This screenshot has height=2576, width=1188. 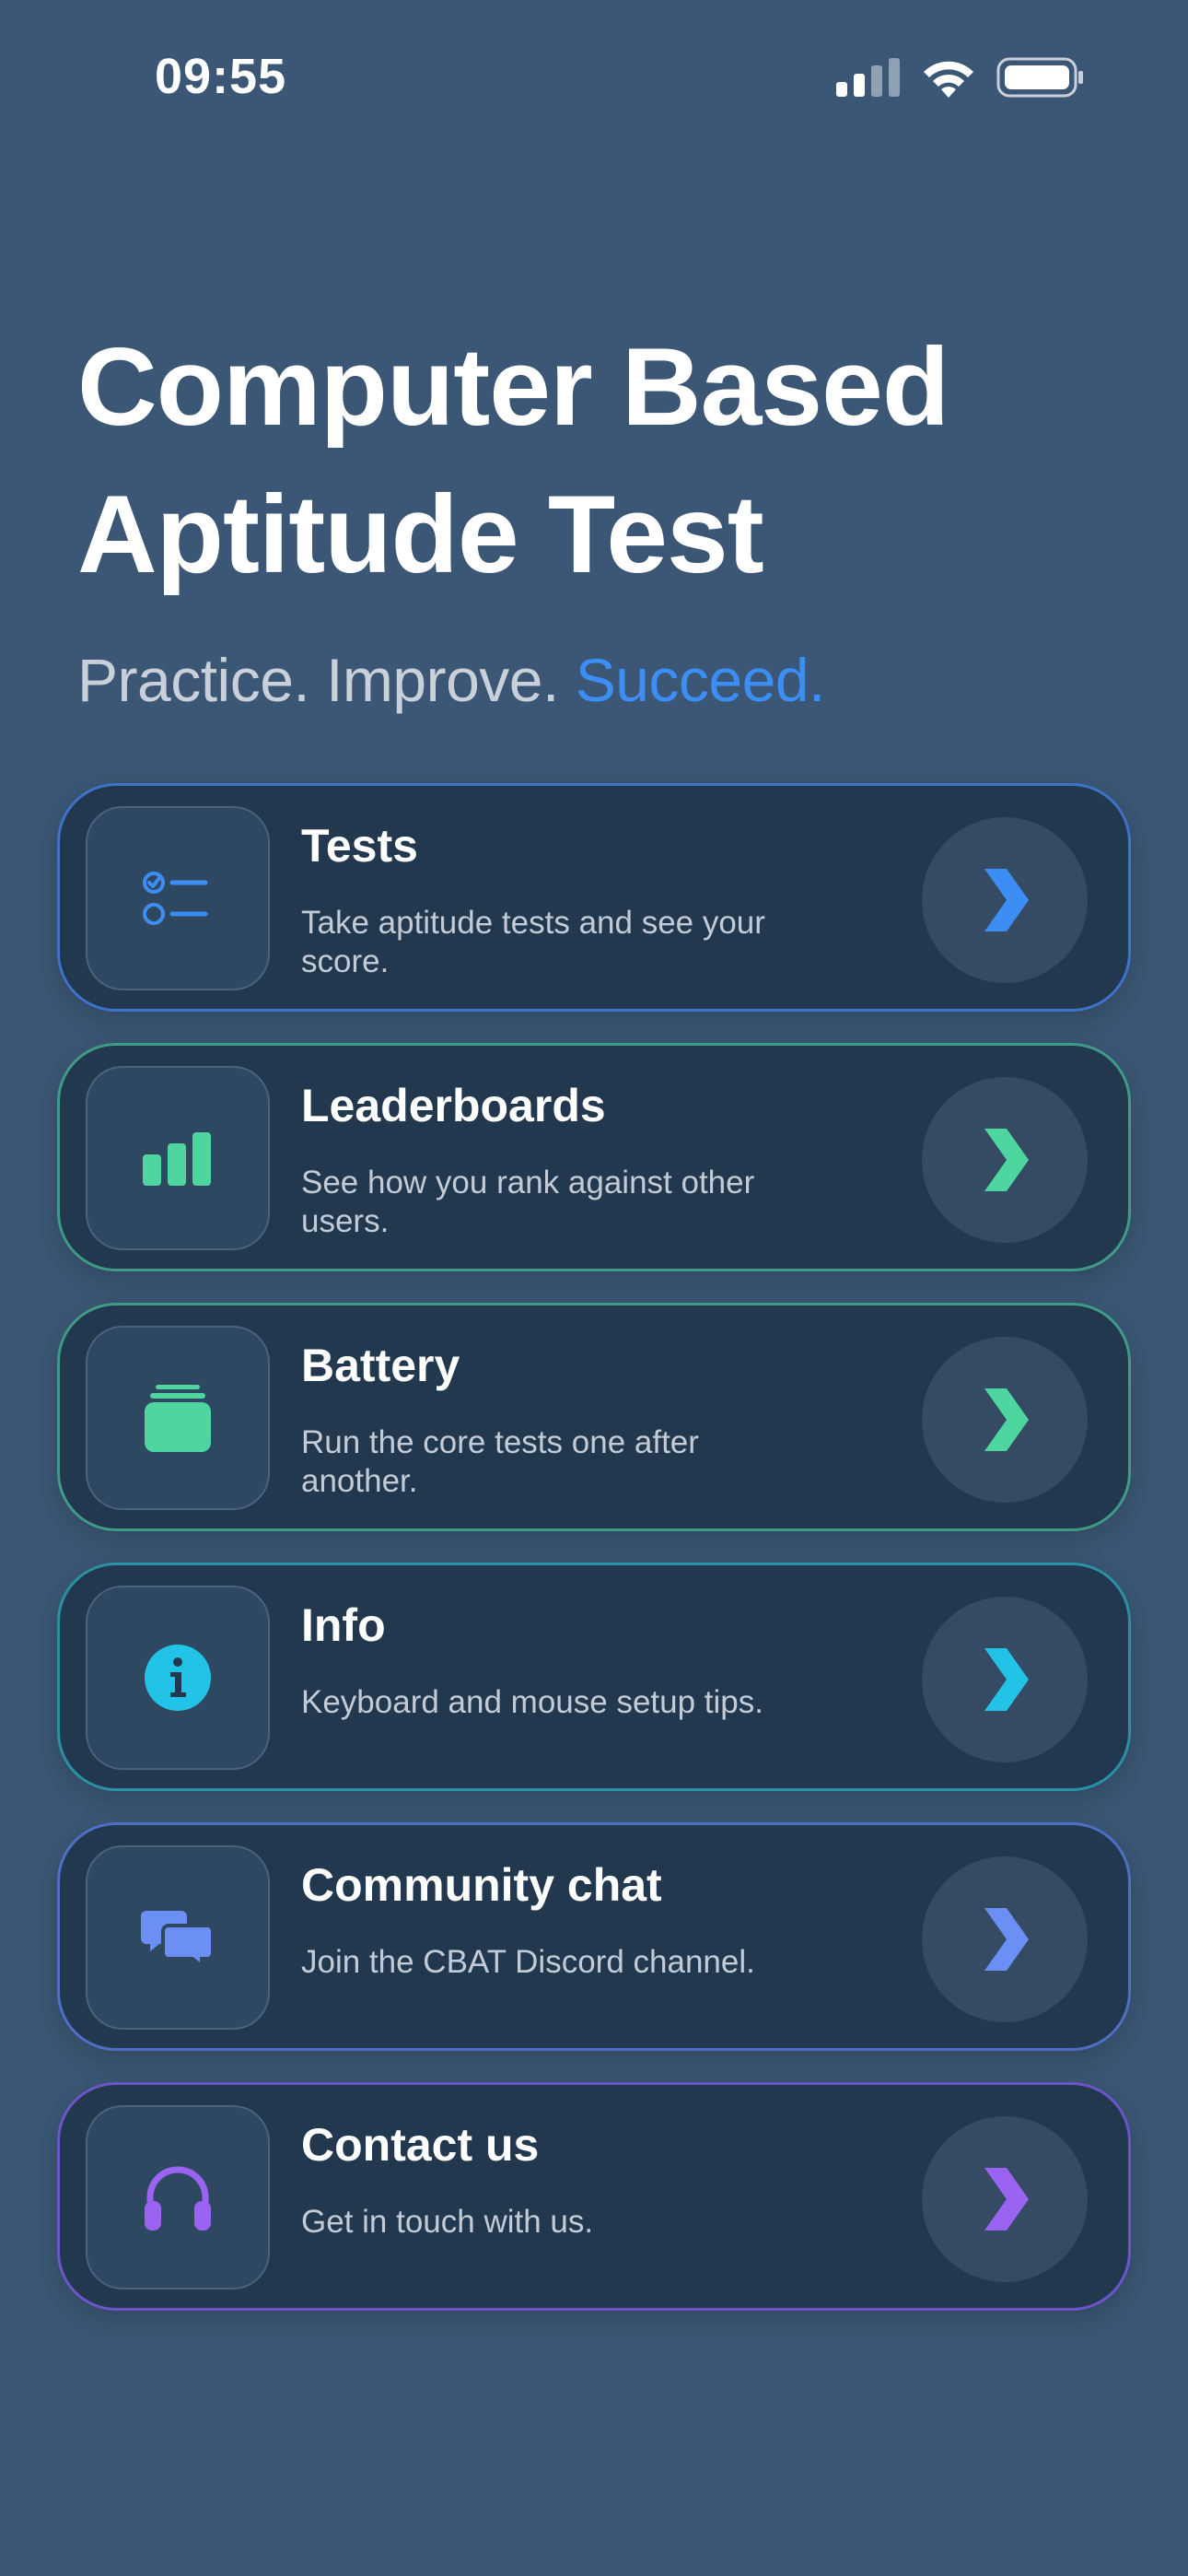 I want to click on open-contact-us-button, so click(x=1005, y=2199).